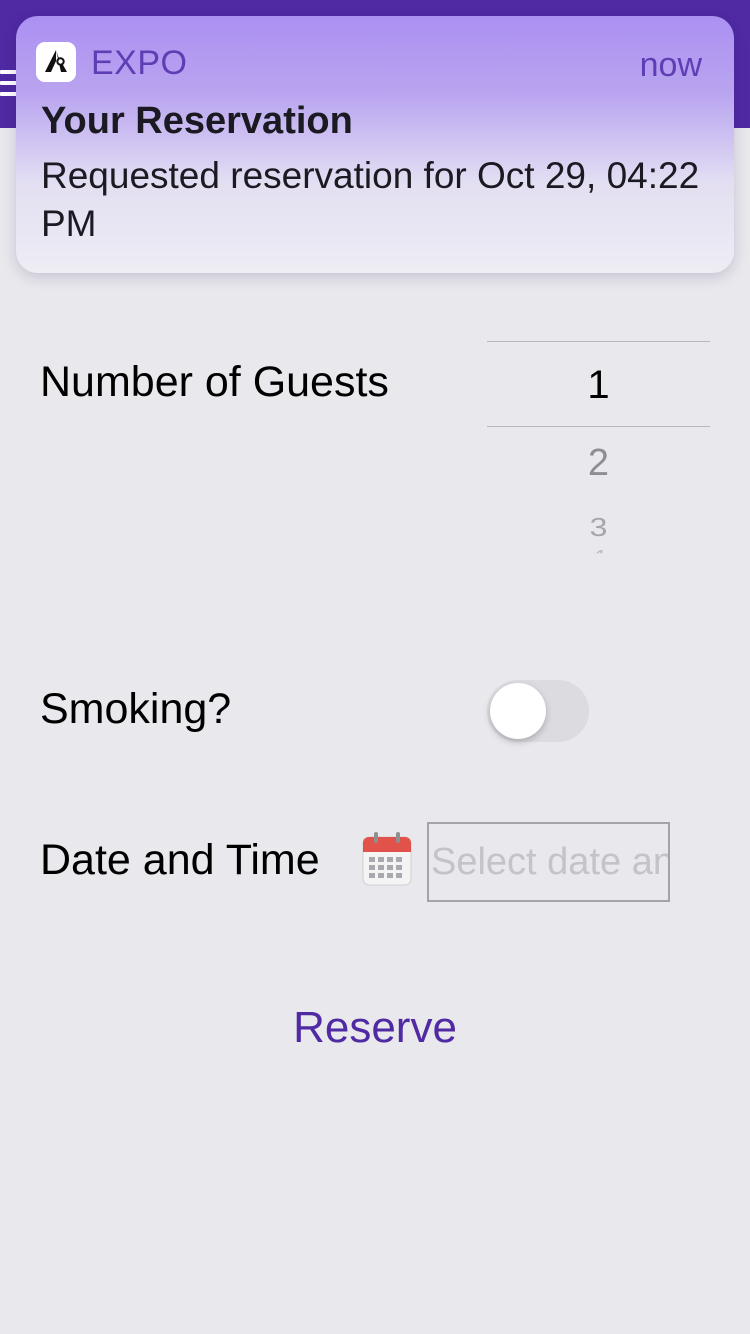  What do you see at coordinates (139, 63) in the screenshot?
I see `notification-app-name: EXPO` at bounding box center [139, 63].